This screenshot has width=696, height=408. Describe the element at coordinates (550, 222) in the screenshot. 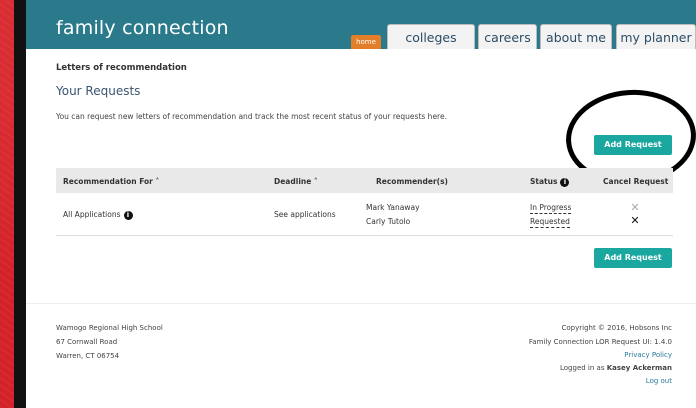

I see `status-2: Requested` at that location.